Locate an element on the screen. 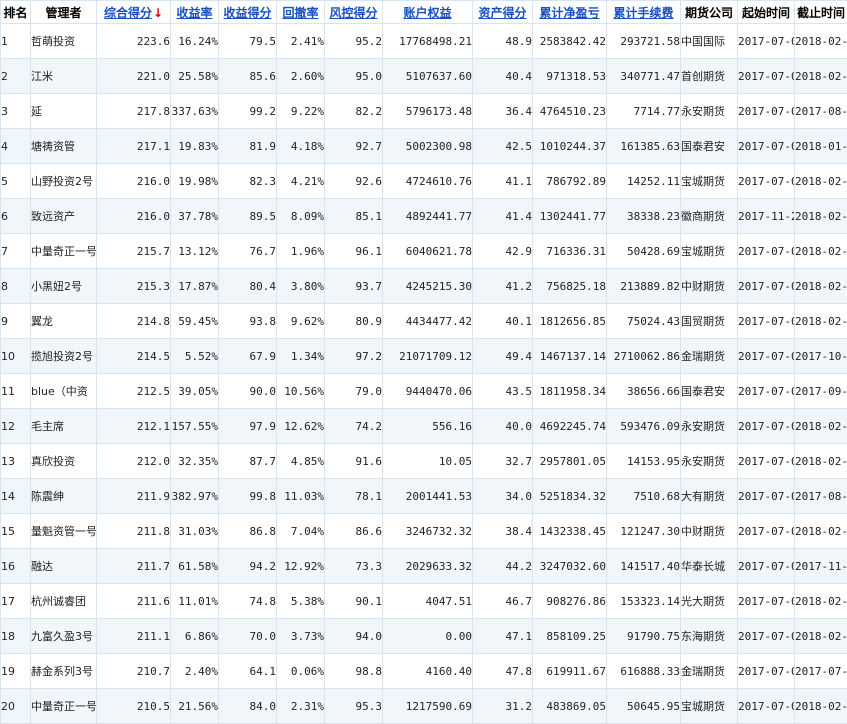 This screenshot has width=847, height=724. cell-cum-pnl: 908276.86 is located at coordinates (570, 601).